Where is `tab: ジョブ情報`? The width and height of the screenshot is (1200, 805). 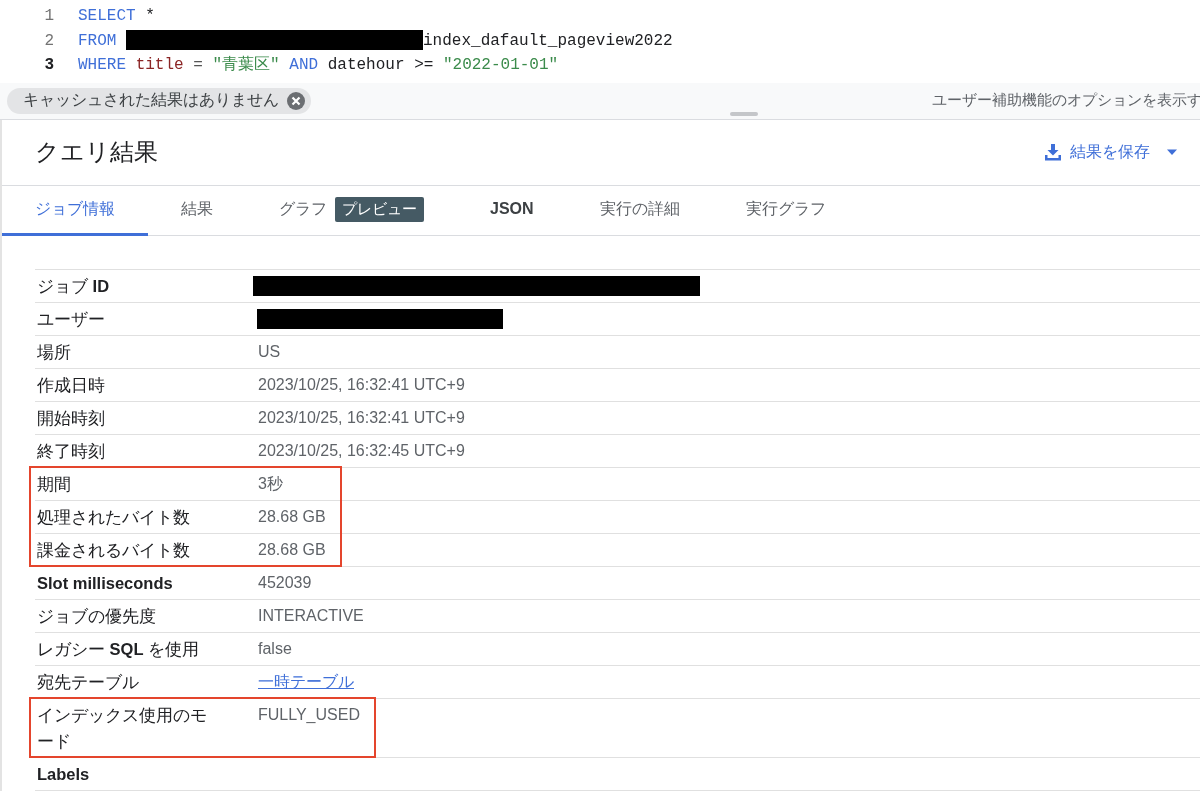 tab: ジョブ情報 is located at coordinates (75, 210).